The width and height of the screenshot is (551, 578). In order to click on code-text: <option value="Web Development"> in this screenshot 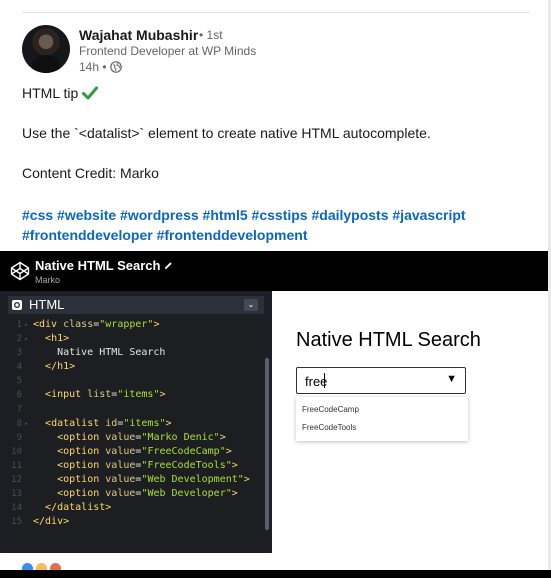, I will do `click(153, 480)`.